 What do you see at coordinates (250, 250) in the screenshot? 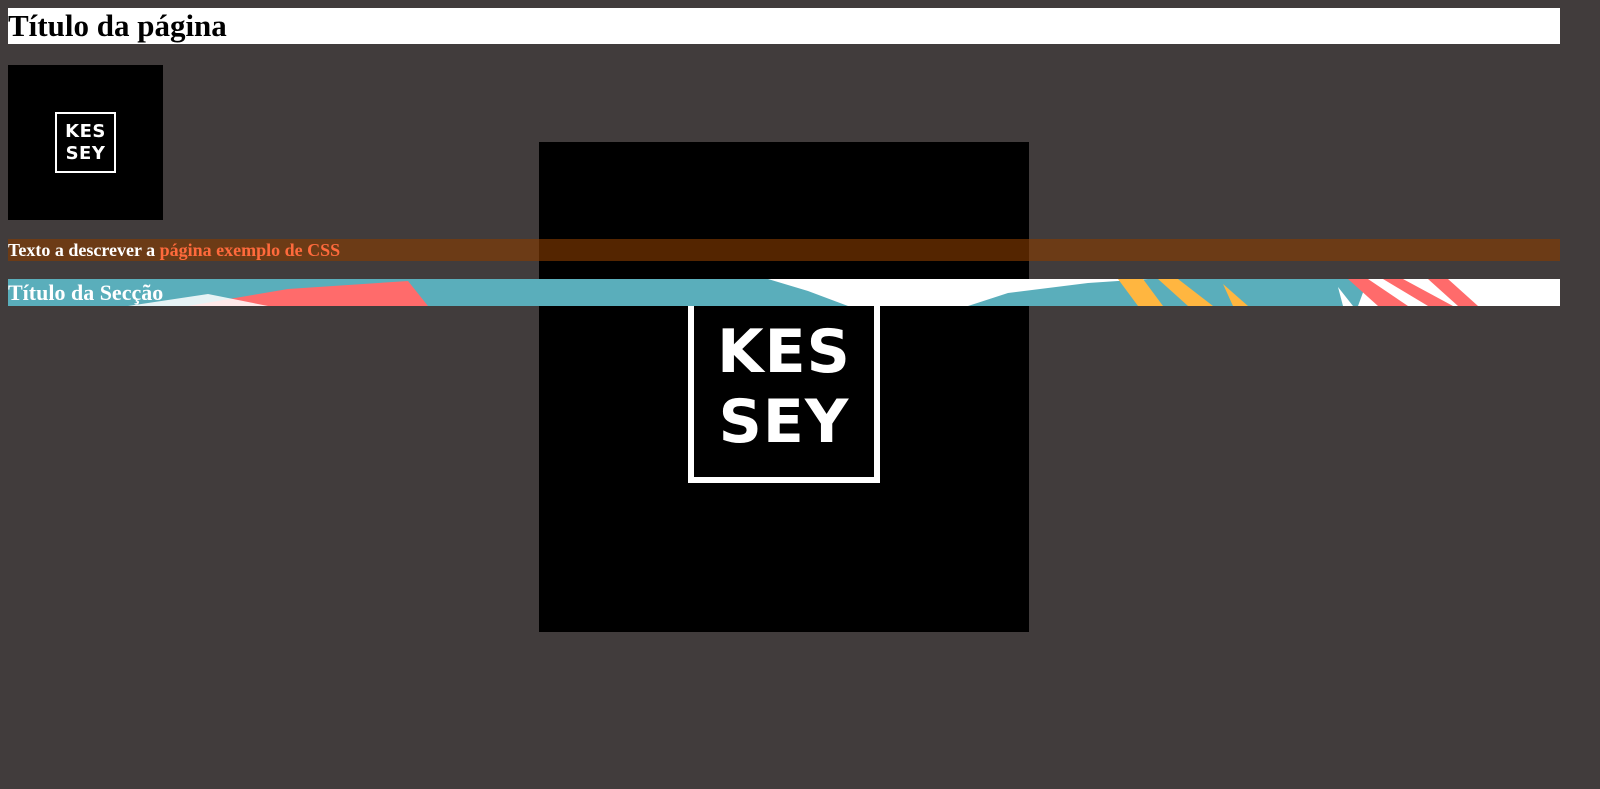
I see `description-highlight: página exemplo de CSS` at bounding box center [250, 250].